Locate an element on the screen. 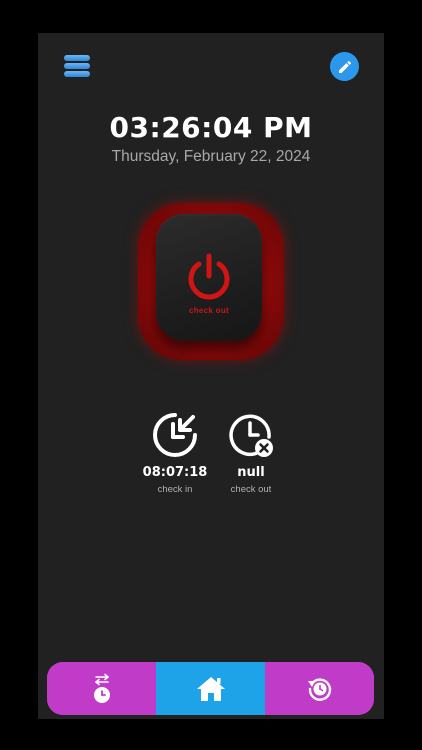  history-icon is located at coordinates (319, 689).